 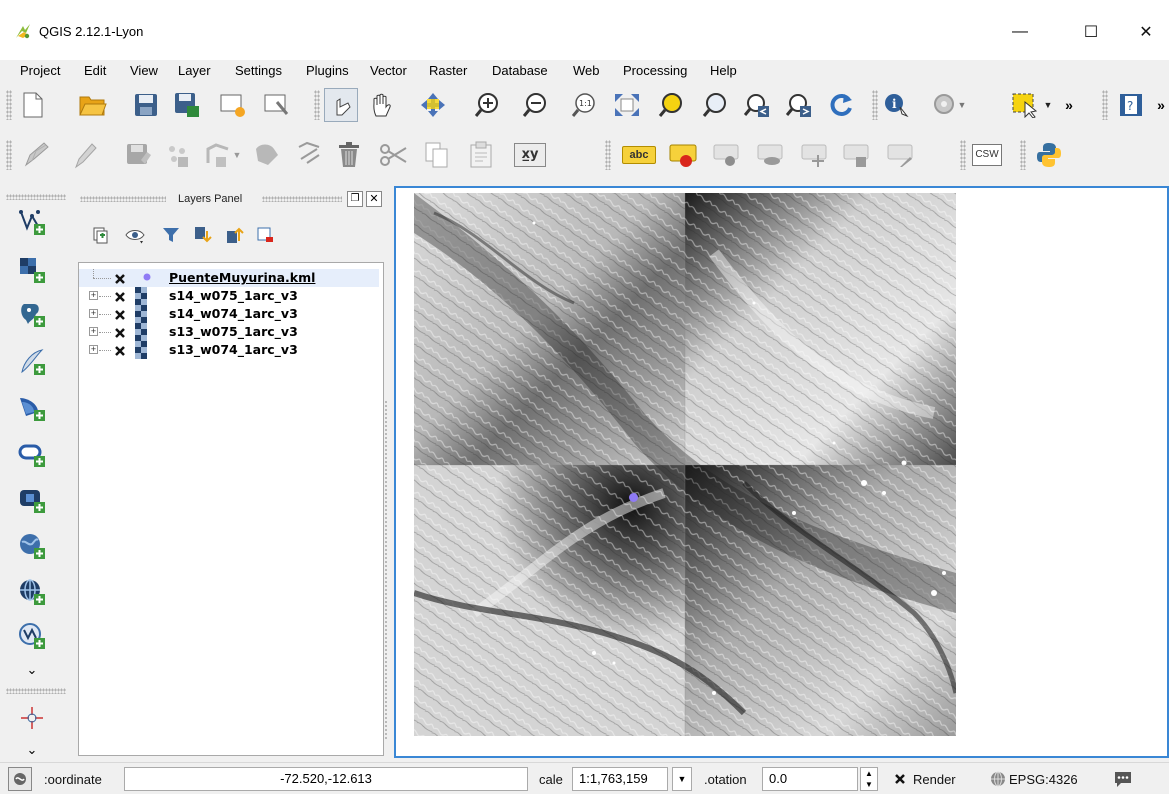 What do you see at coordinates (620, 779) in the screenshot?
I see `scale-combobox: 1:1,763,159` at bounding box center [620, 779].